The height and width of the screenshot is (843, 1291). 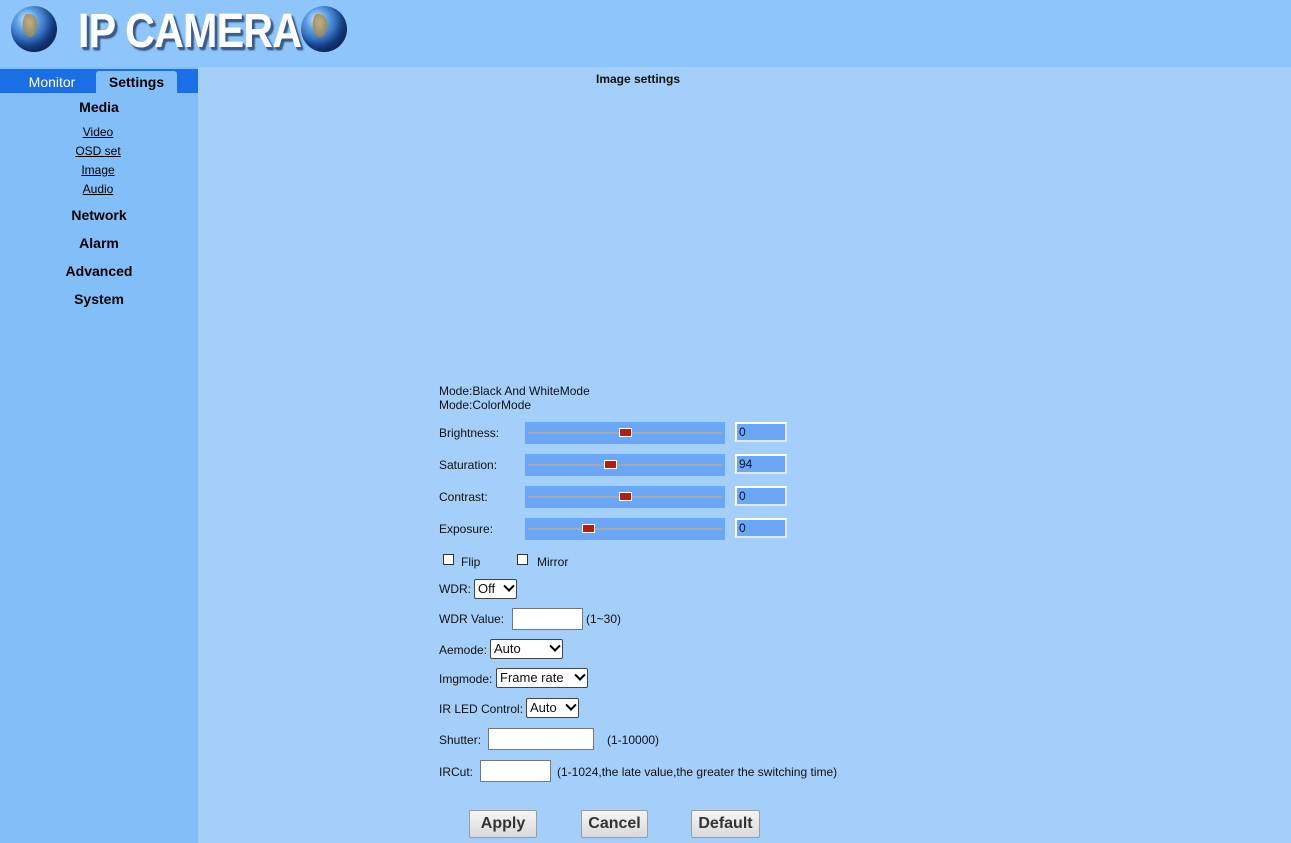 I want to click on shutter-label: Shutter:, so click(x=460, y=740).